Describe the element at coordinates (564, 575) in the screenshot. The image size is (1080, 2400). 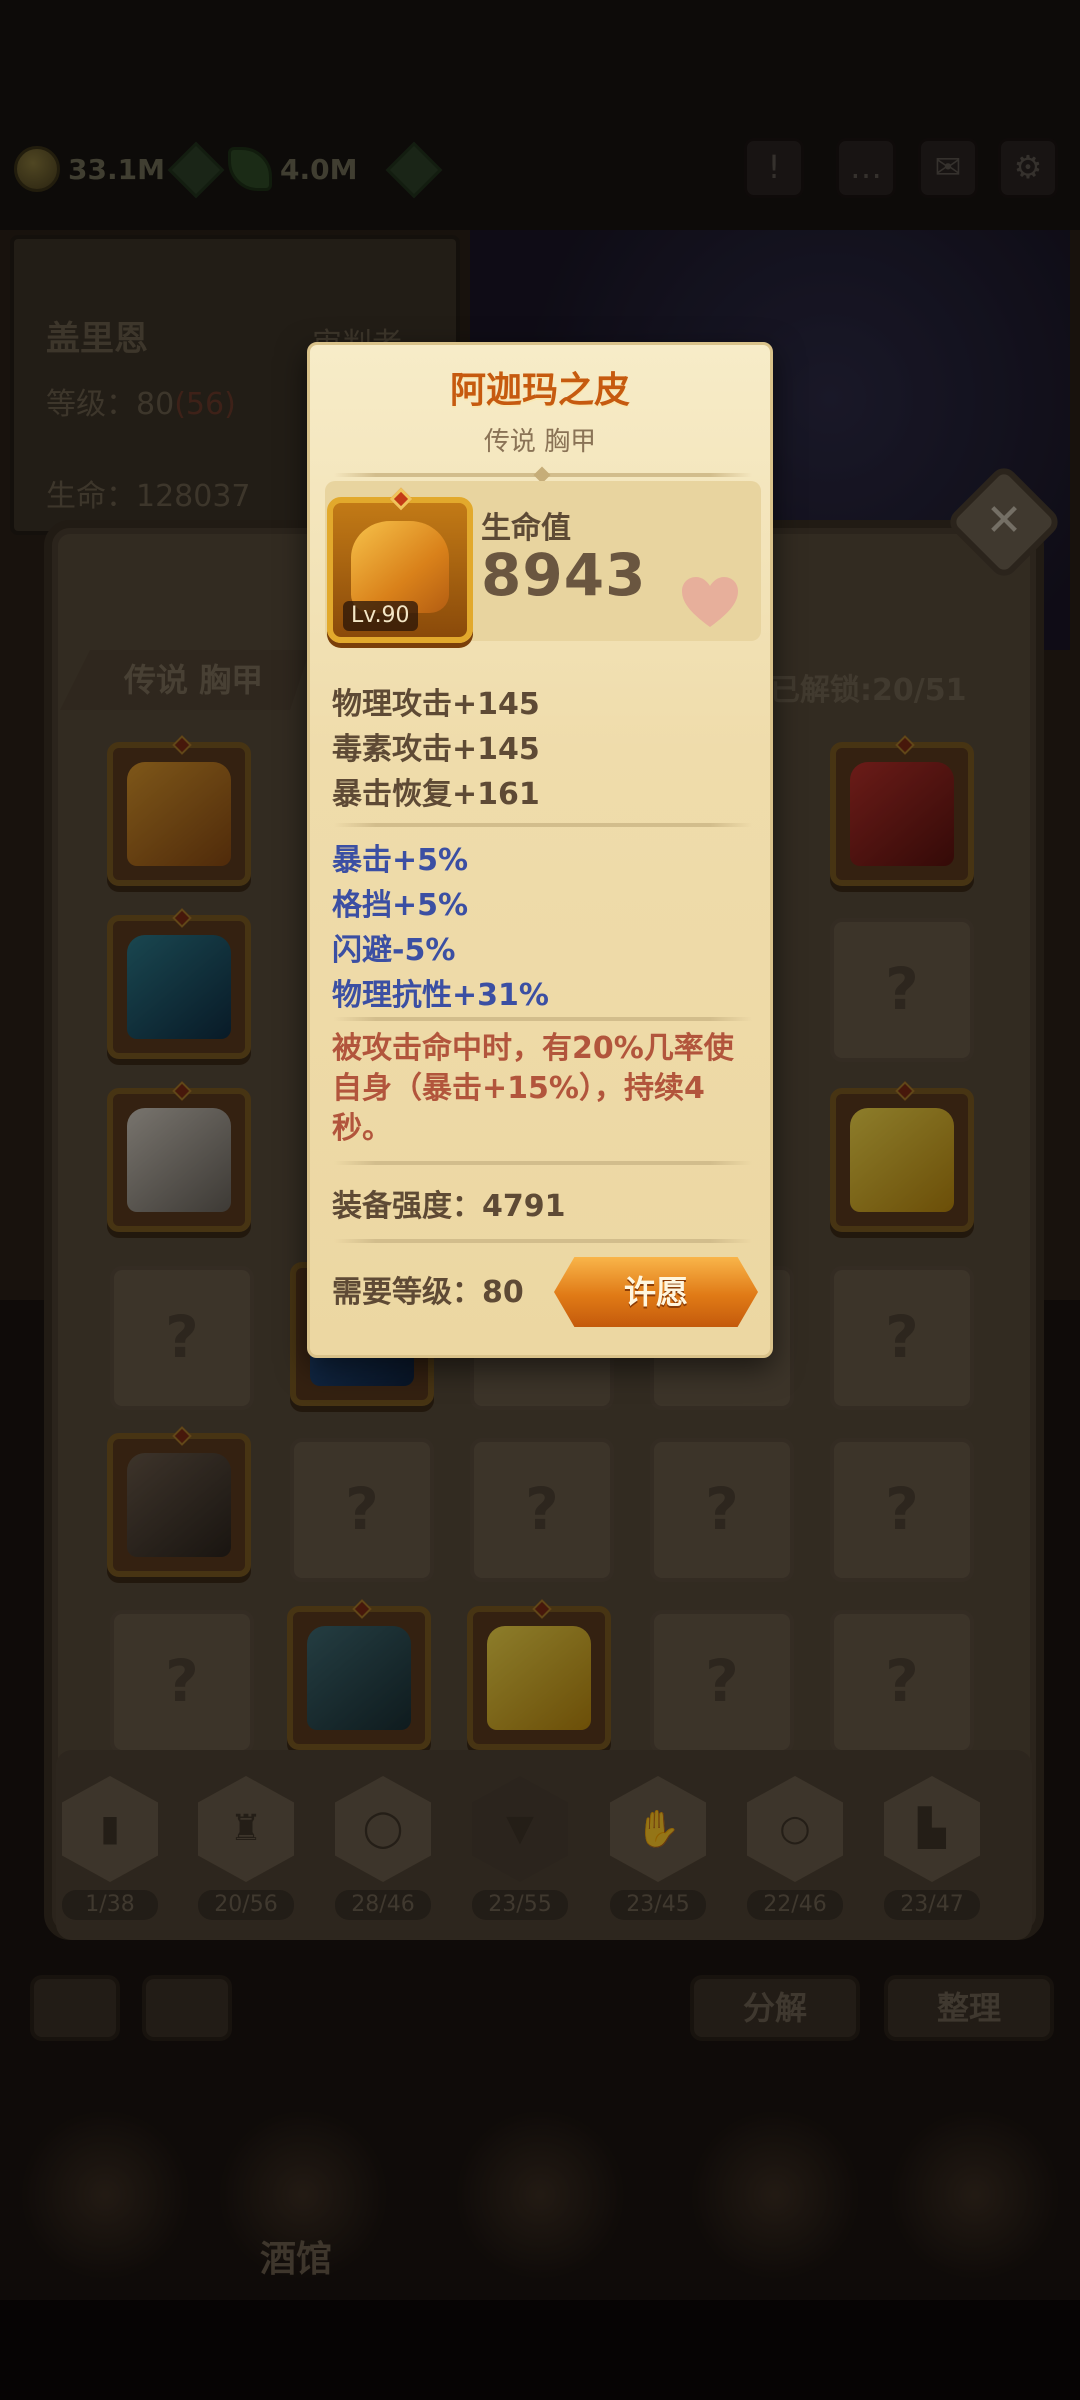
I see `hp-value: 8943` at that location.